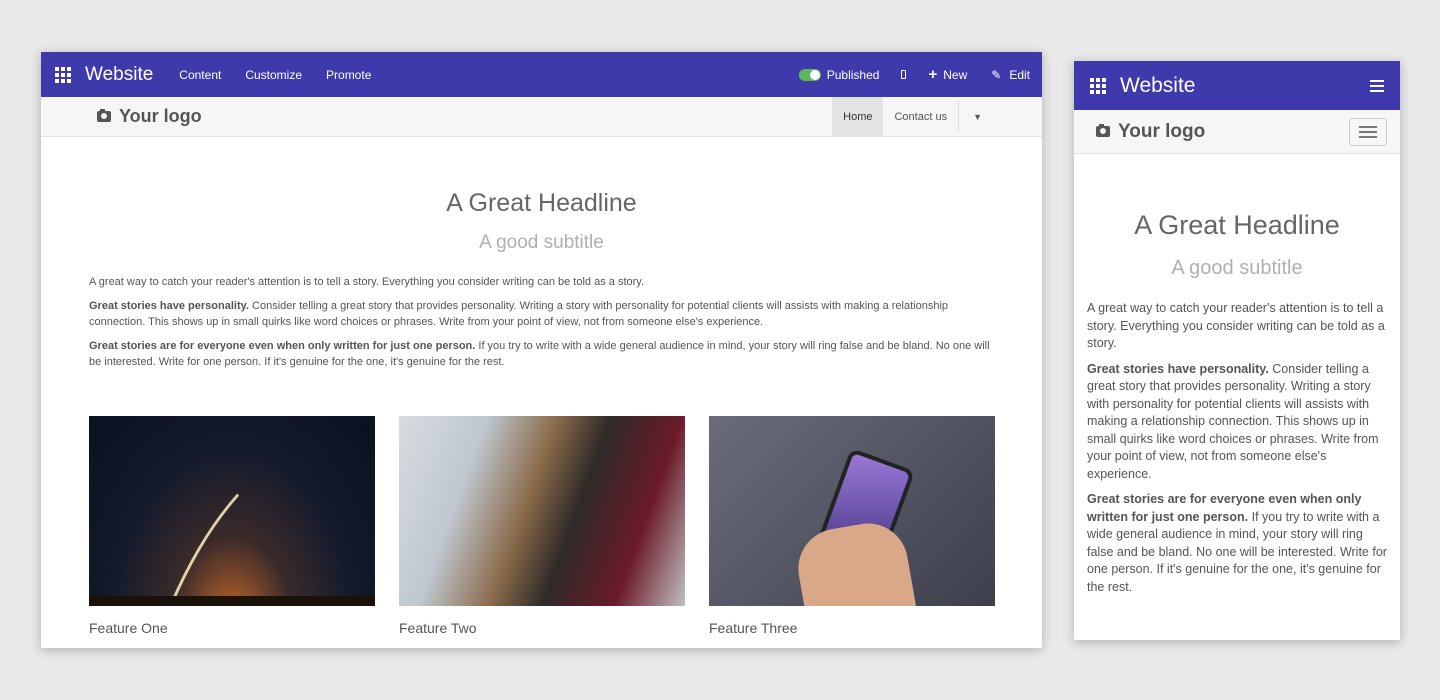  I want to click on plus-icon: +, so click(932, 74).